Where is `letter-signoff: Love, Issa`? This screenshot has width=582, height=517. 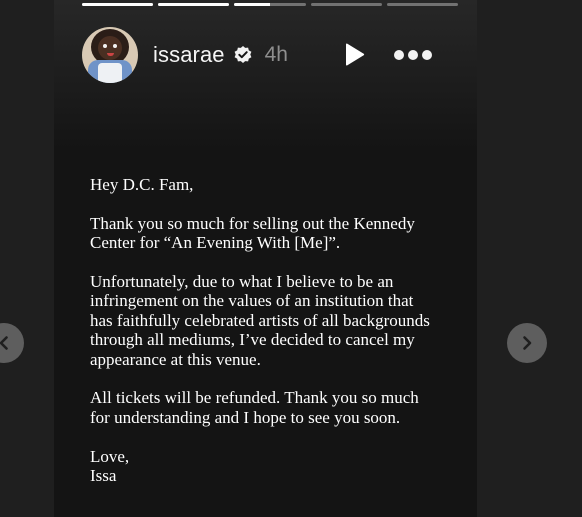
letter-signoff: Love, Issa is located at coordinates (110, 466).